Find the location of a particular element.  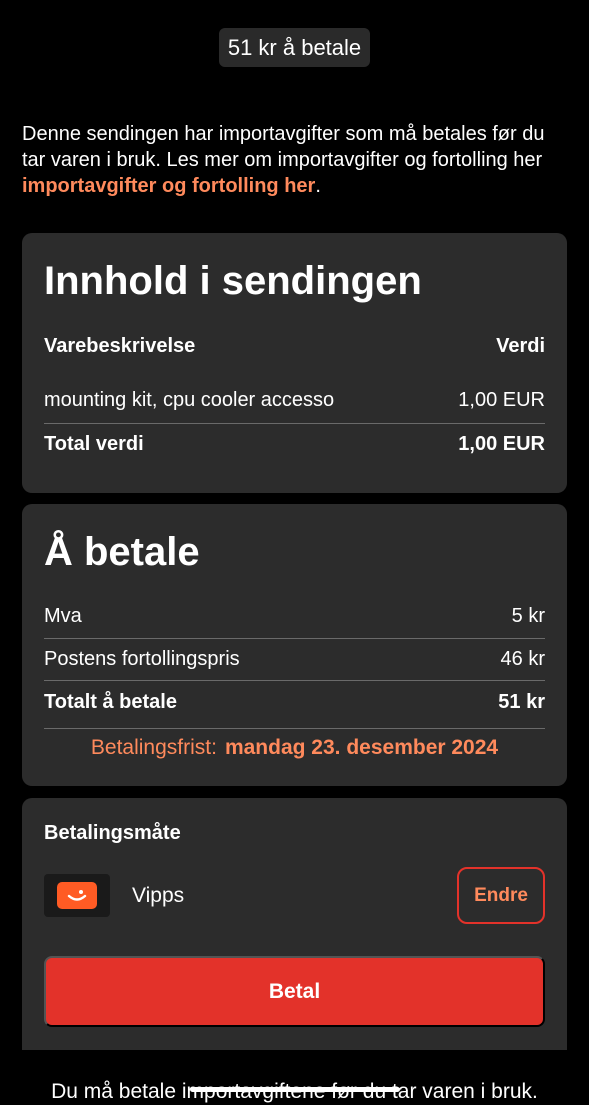

customs-fee-amount: 46 kr is located at coordinates (522, 659).